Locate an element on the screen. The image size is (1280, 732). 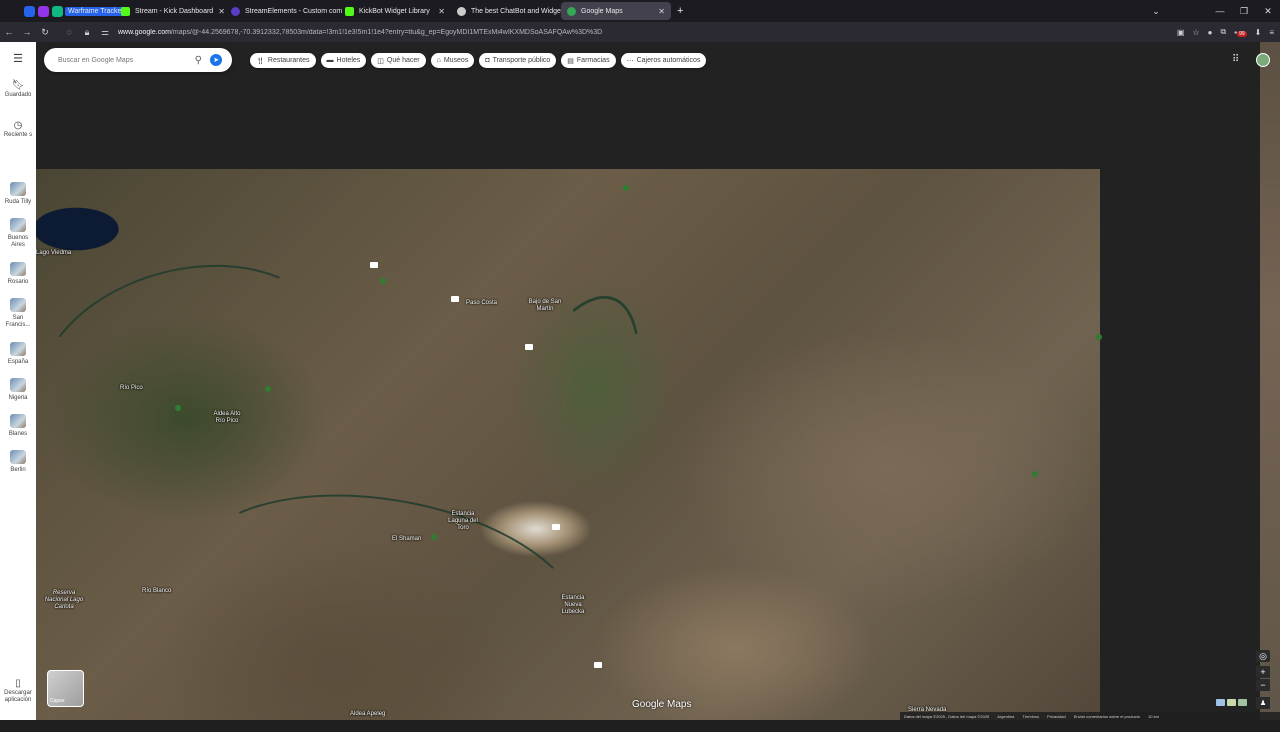
bookmark-star-icon: ☆ is located at coordinates (1195, 32).